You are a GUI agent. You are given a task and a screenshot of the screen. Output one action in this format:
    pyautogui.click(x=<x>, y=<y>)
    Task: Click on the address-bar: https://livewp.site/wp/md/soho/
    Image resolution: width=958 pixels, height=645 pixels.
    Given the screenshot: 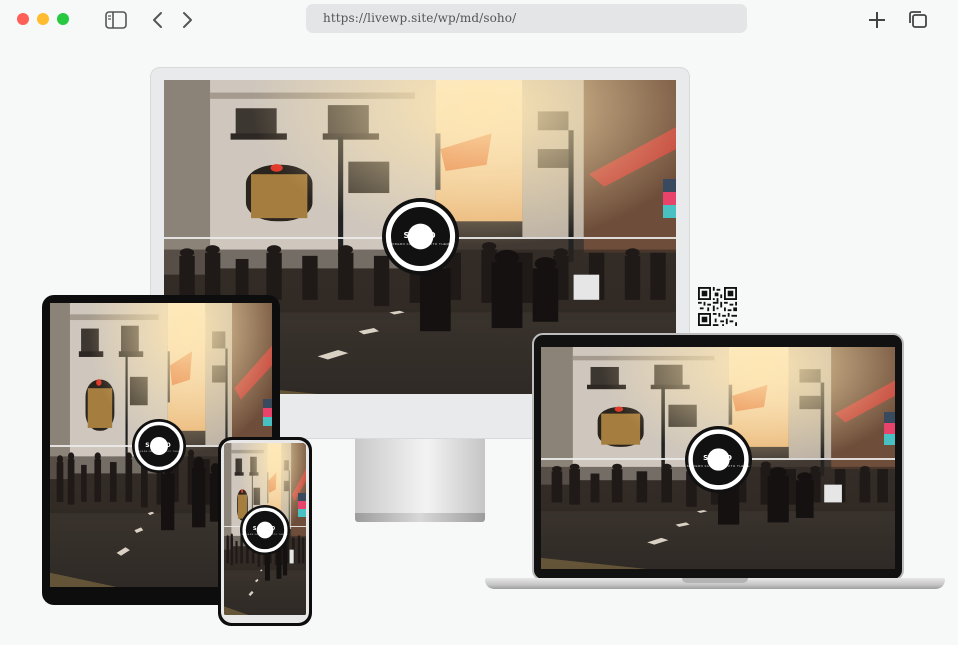 What is the action you would take?
    pyautogui.click(x=526, y=18)
    